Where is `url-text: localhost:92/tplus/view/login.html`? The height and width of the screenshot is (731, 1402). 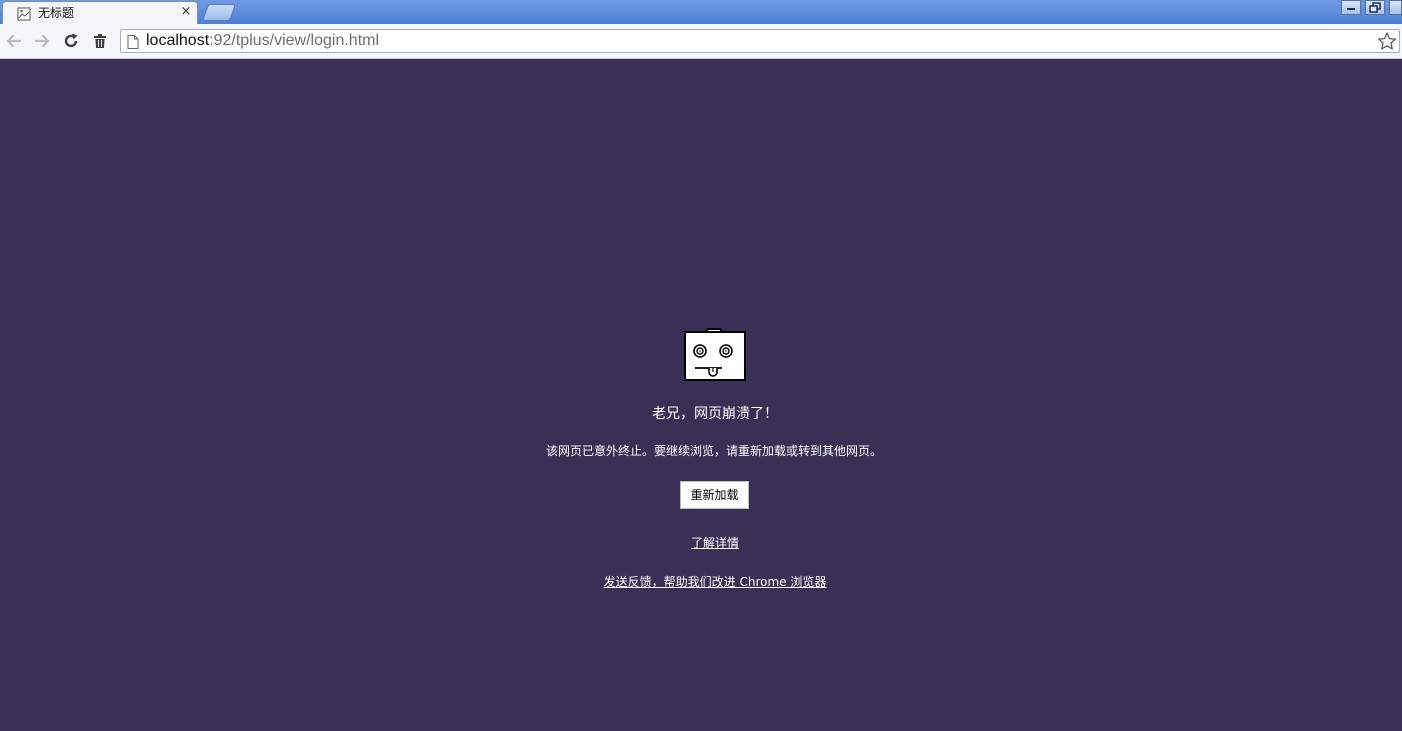
url-text: localhost:92/tplus/view/login.html is located at coordinates (262, 41).